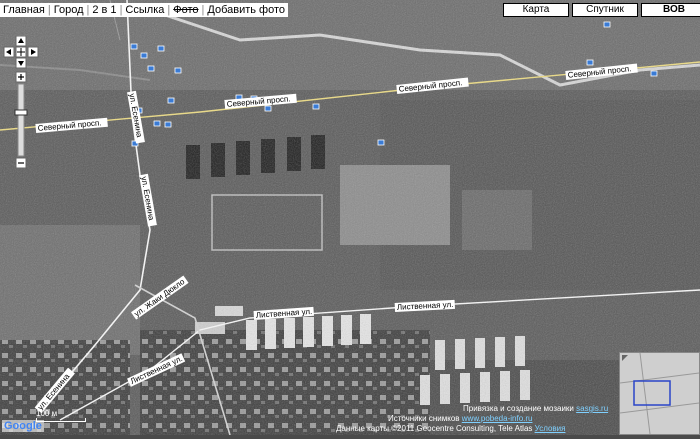 Image resolution: width=700 pixels, height=439 pixels. What do you see at coordinates (497, 418) in the screenshot?
I see `images-link: www.pobeda-info.ru` at bounding box center [497, 418].